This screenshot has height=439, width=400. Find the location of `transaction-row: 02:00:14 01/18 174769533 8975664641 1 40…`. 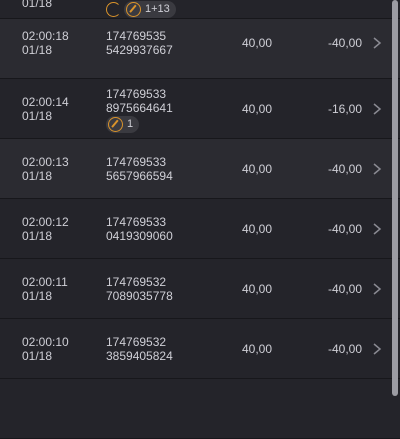

transaction-row: 02:00:14 01/18 174769533 8975664641 1 40… is located at coordinates (200, 109).